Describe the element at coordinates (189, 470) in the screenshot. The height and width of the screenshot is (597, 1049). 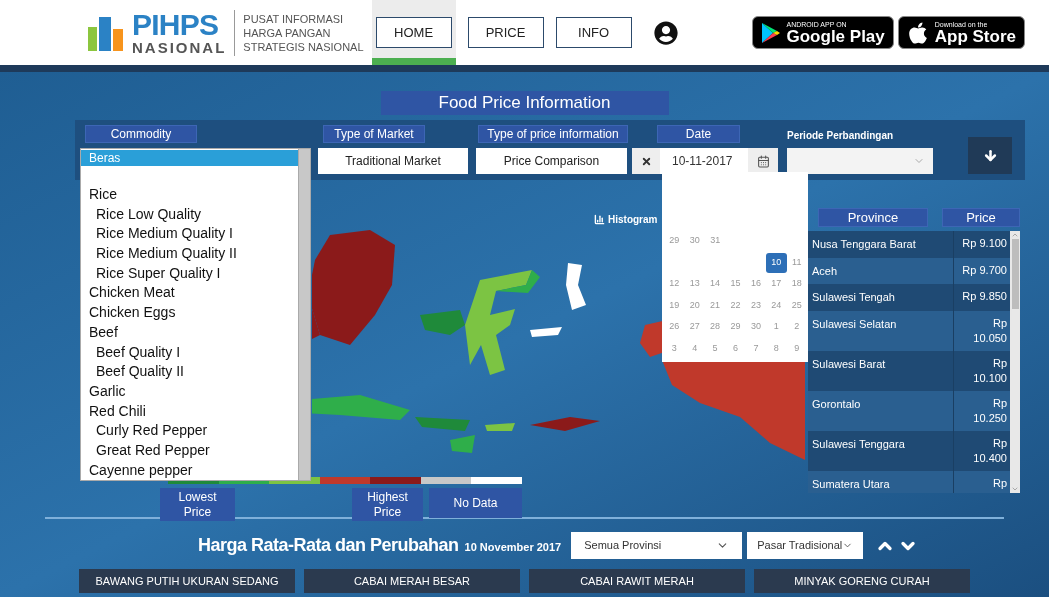
I see `commodity-option: Cayenne pepper` at that location.